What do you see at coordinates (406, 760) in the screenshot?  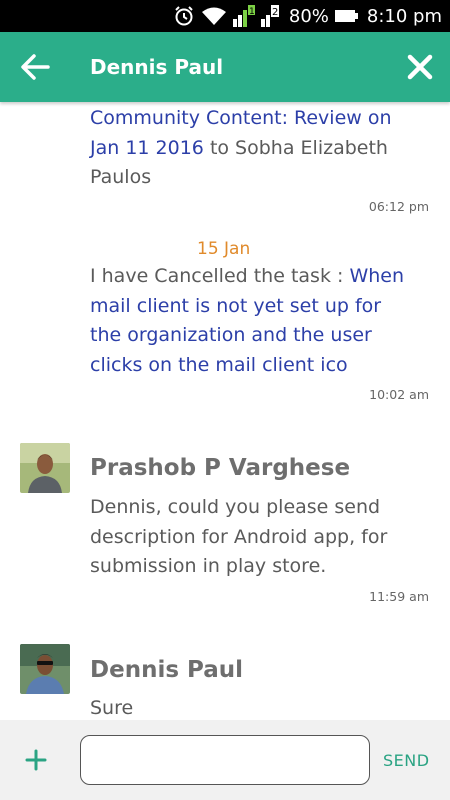 I see `send-button: SEND` at bounding box center [406, 760].